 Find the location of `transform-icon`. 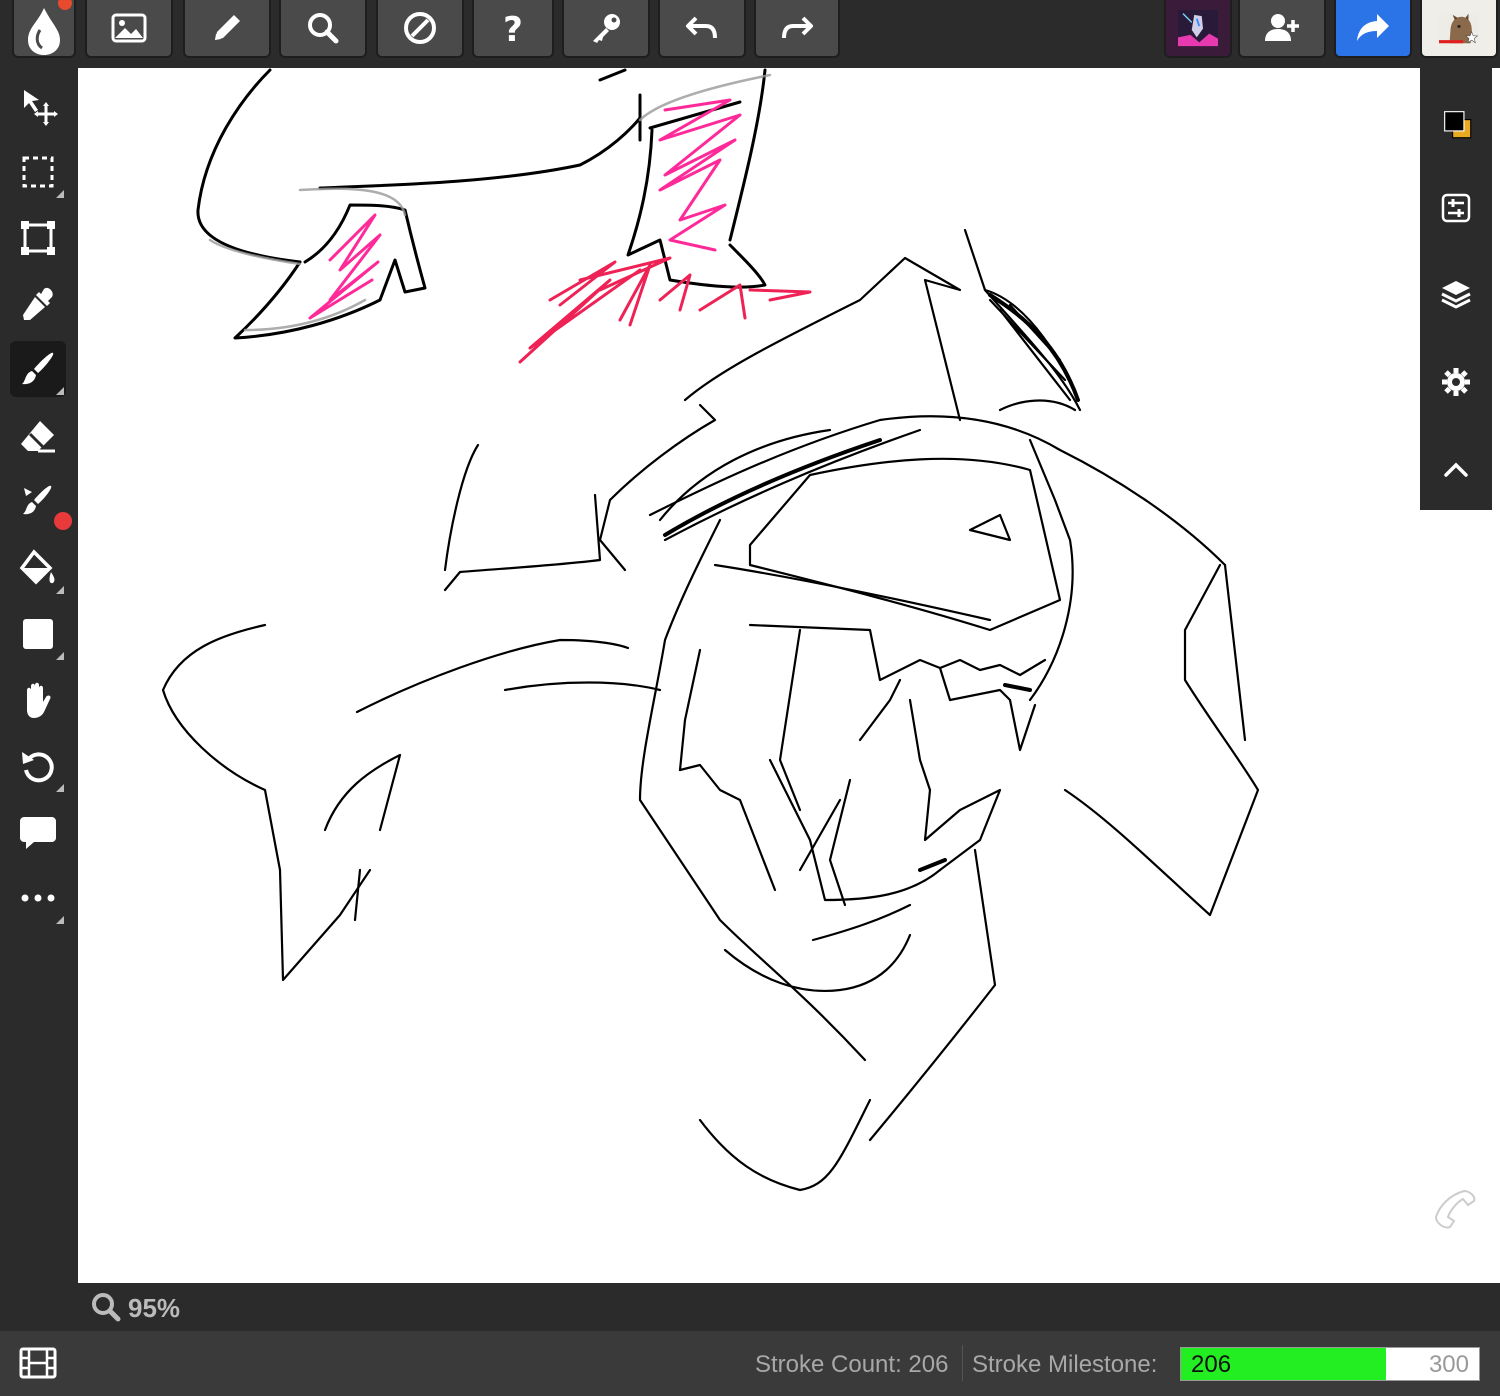

transform-icon is located at coordinates (38, 238).